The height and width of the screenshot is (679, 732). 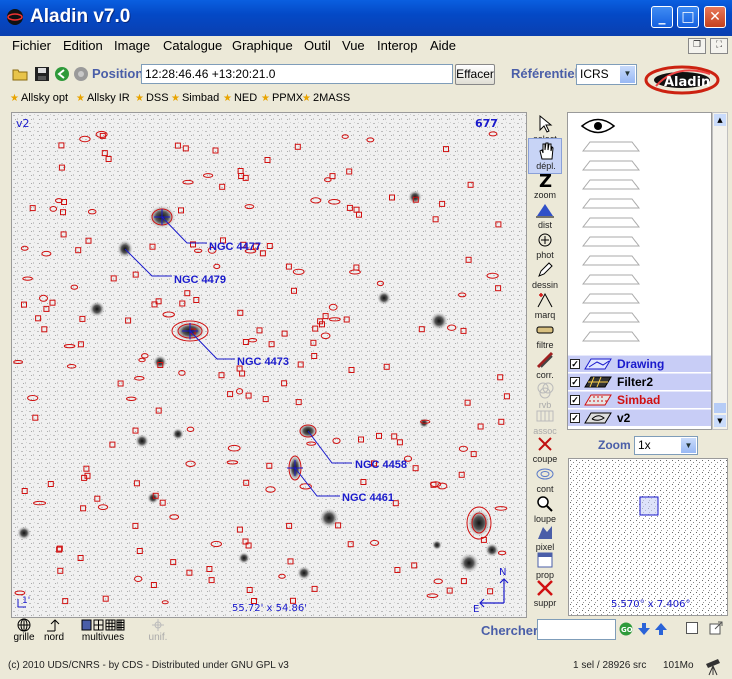 What do you see at coordinates (118, 73) in the screenshot?
I see `position-label: Position` at bounding box center [118, 73].